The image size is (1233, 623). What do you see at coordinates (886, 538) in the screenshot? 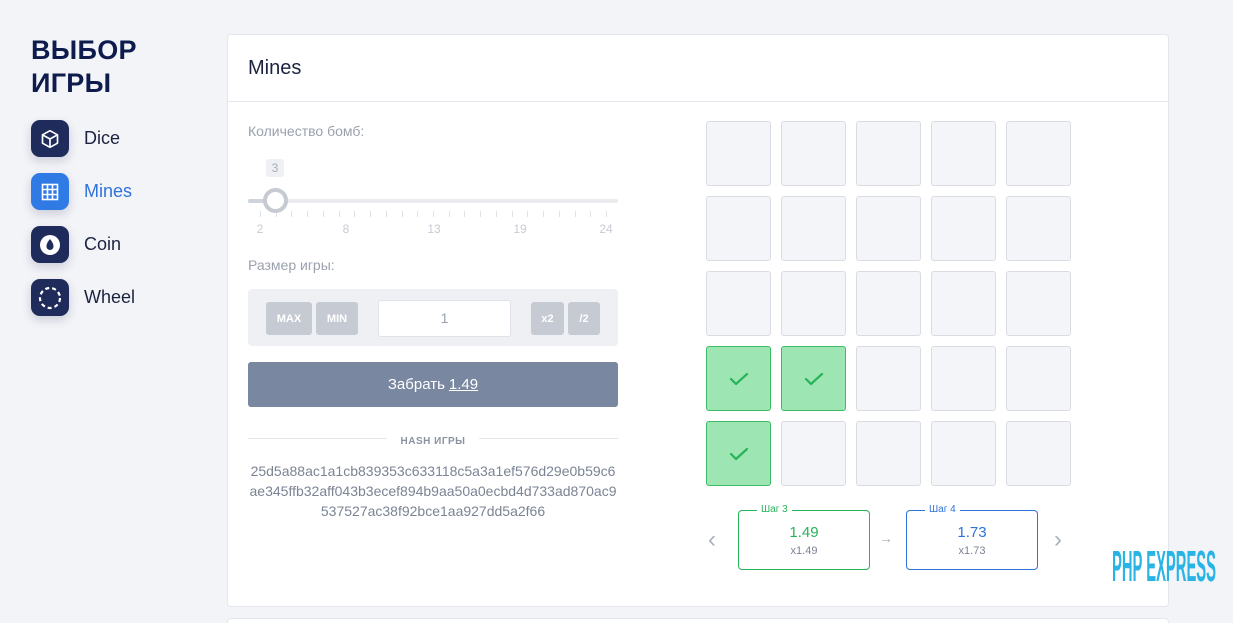
I see `arrow-right-icon: →` at bounding box center [886, 538].